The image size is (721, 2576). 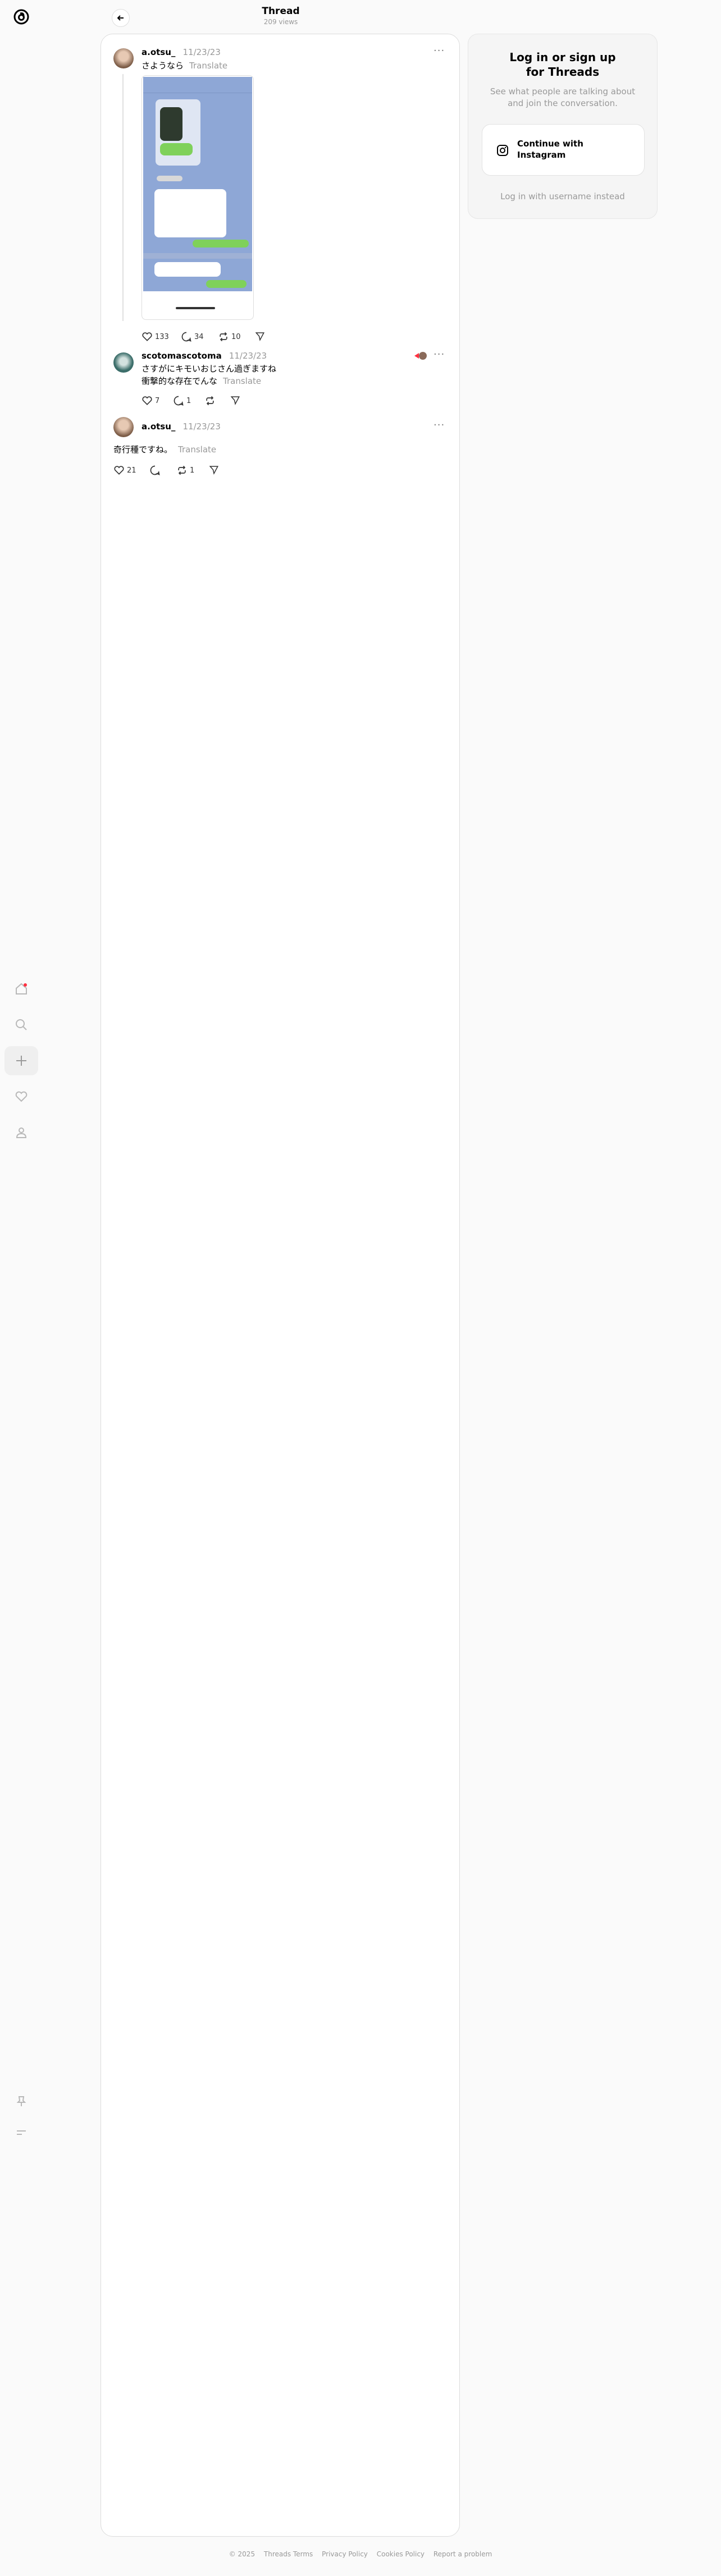 I want to click on repost-button: 10, so click(x=230, y=336).